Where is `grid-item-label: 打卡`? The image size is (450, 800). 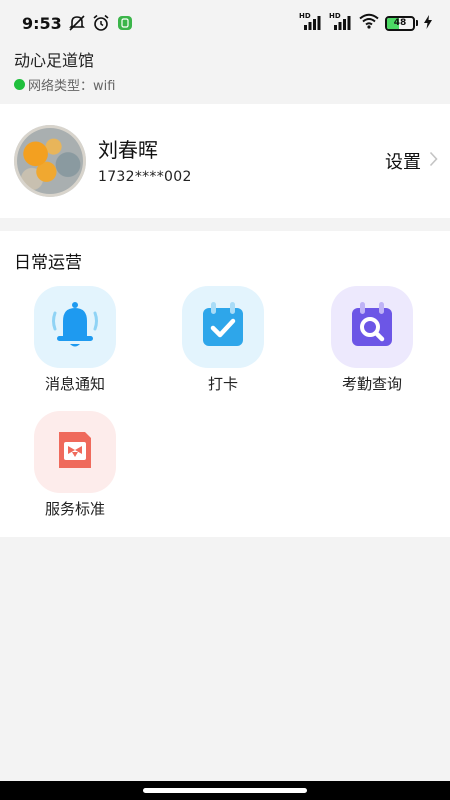 grid-item-label: 打卡 is located at coordinates (222, 384).